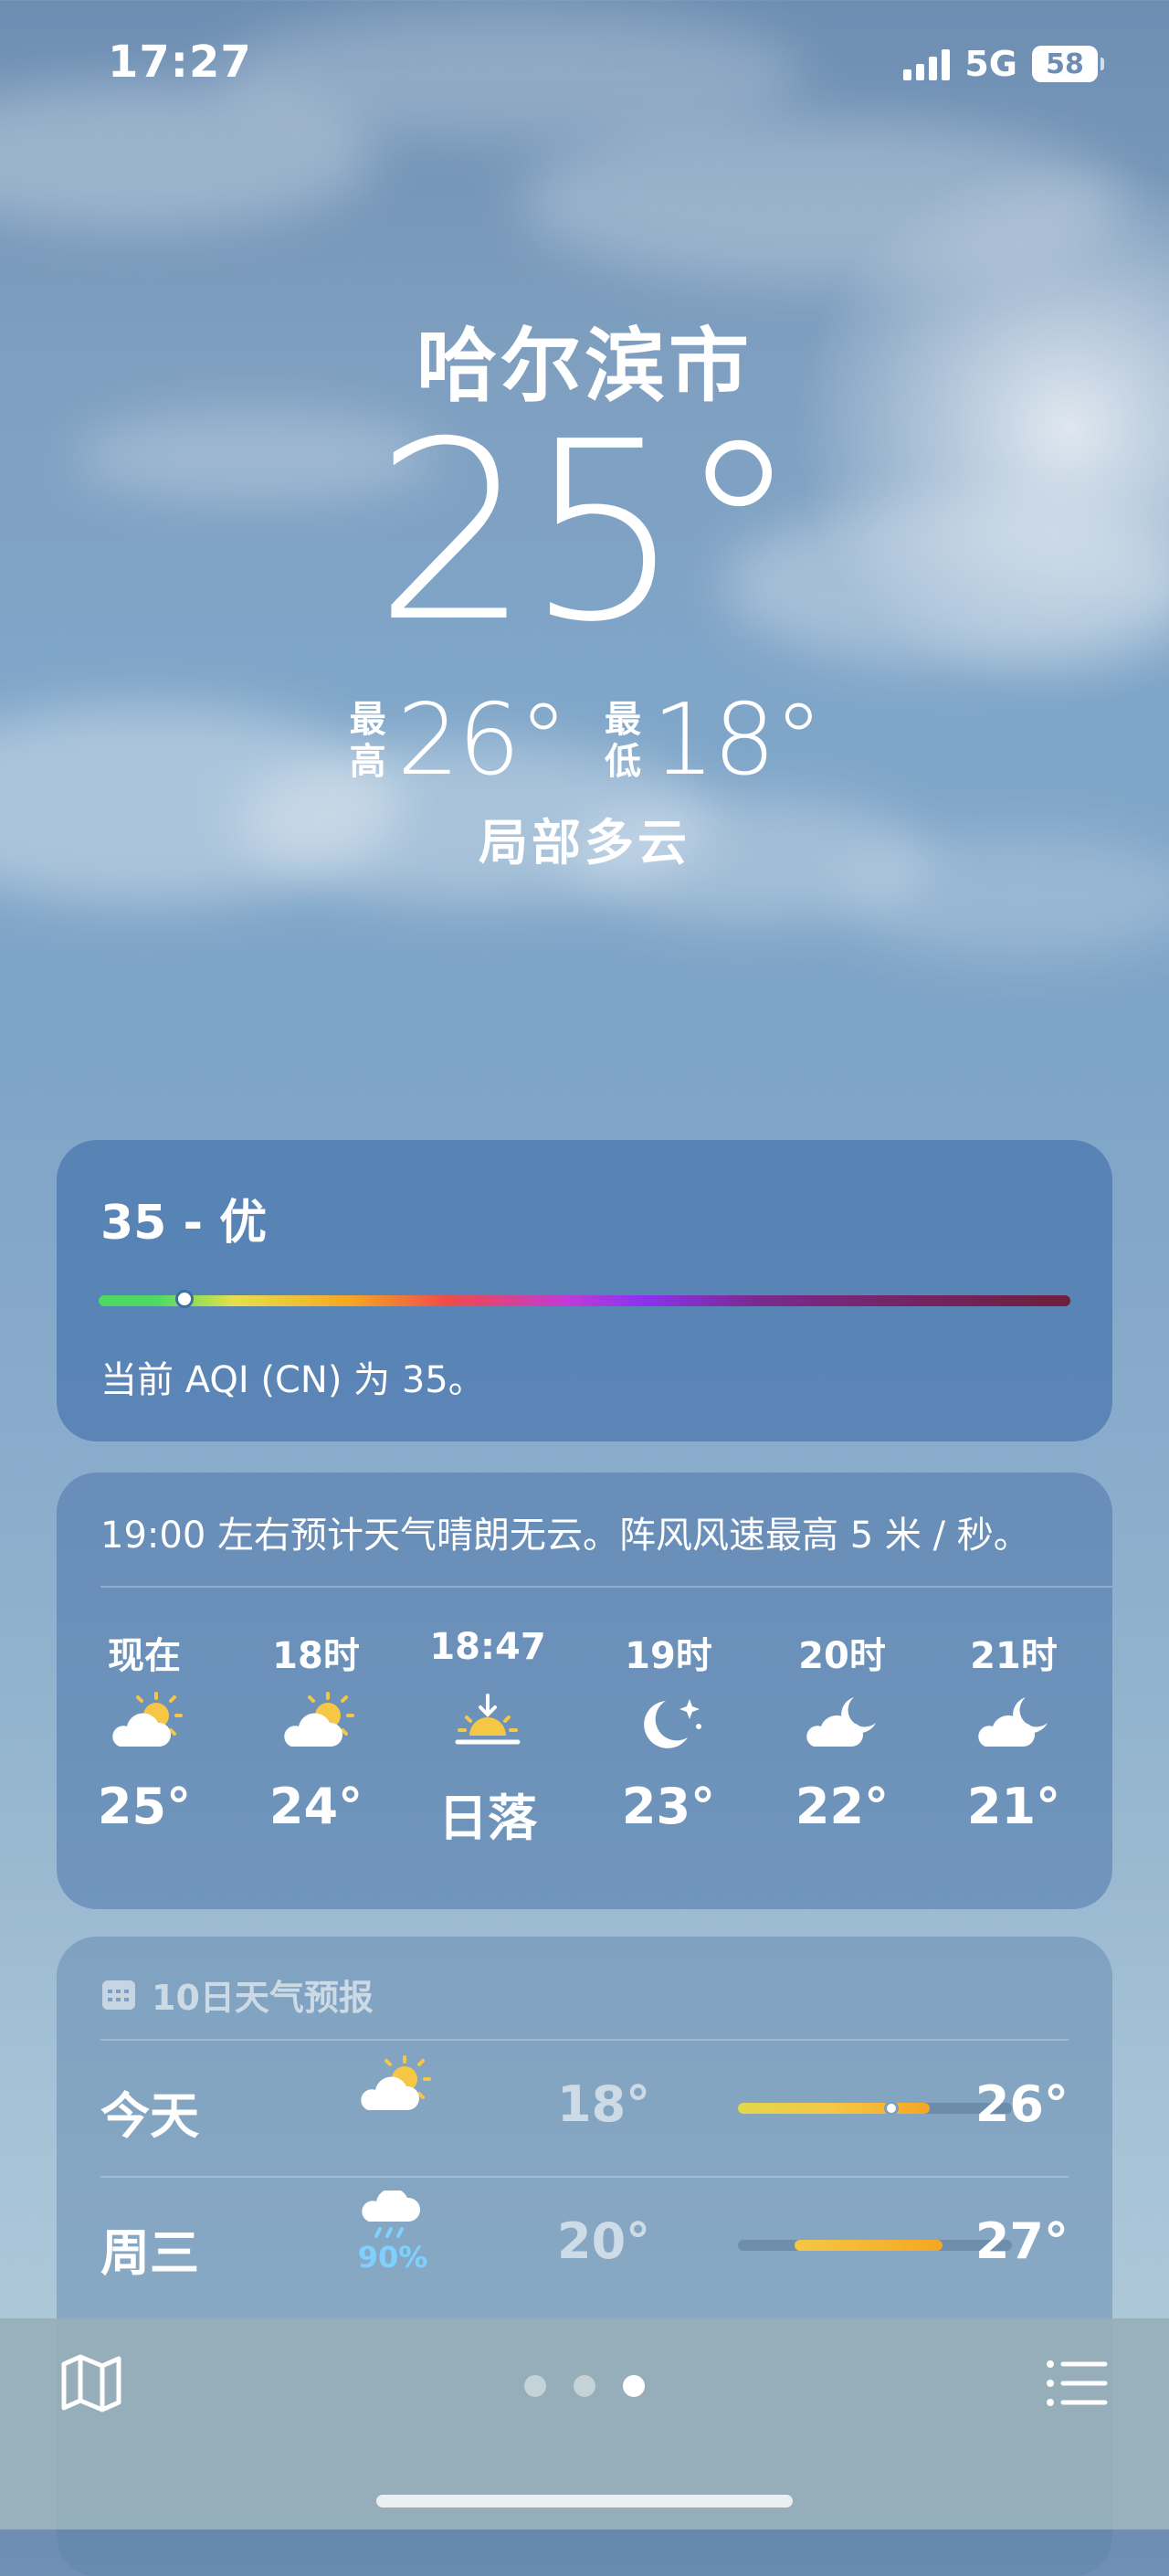  What do you see at coordinates (584, 2501) in the screenshot?
I see `home-indicator` at bounding box center [584, 2501].